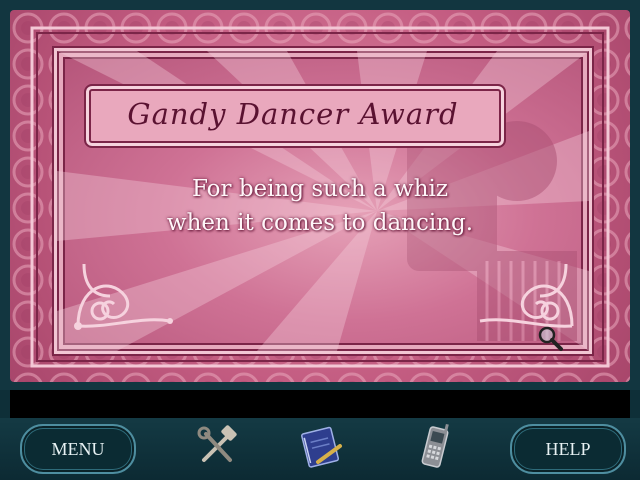  What do you see at coordinates (550, 338) in the screenshot?
I see `magnifier-cursor-icon` at bounding box center [550, 338].